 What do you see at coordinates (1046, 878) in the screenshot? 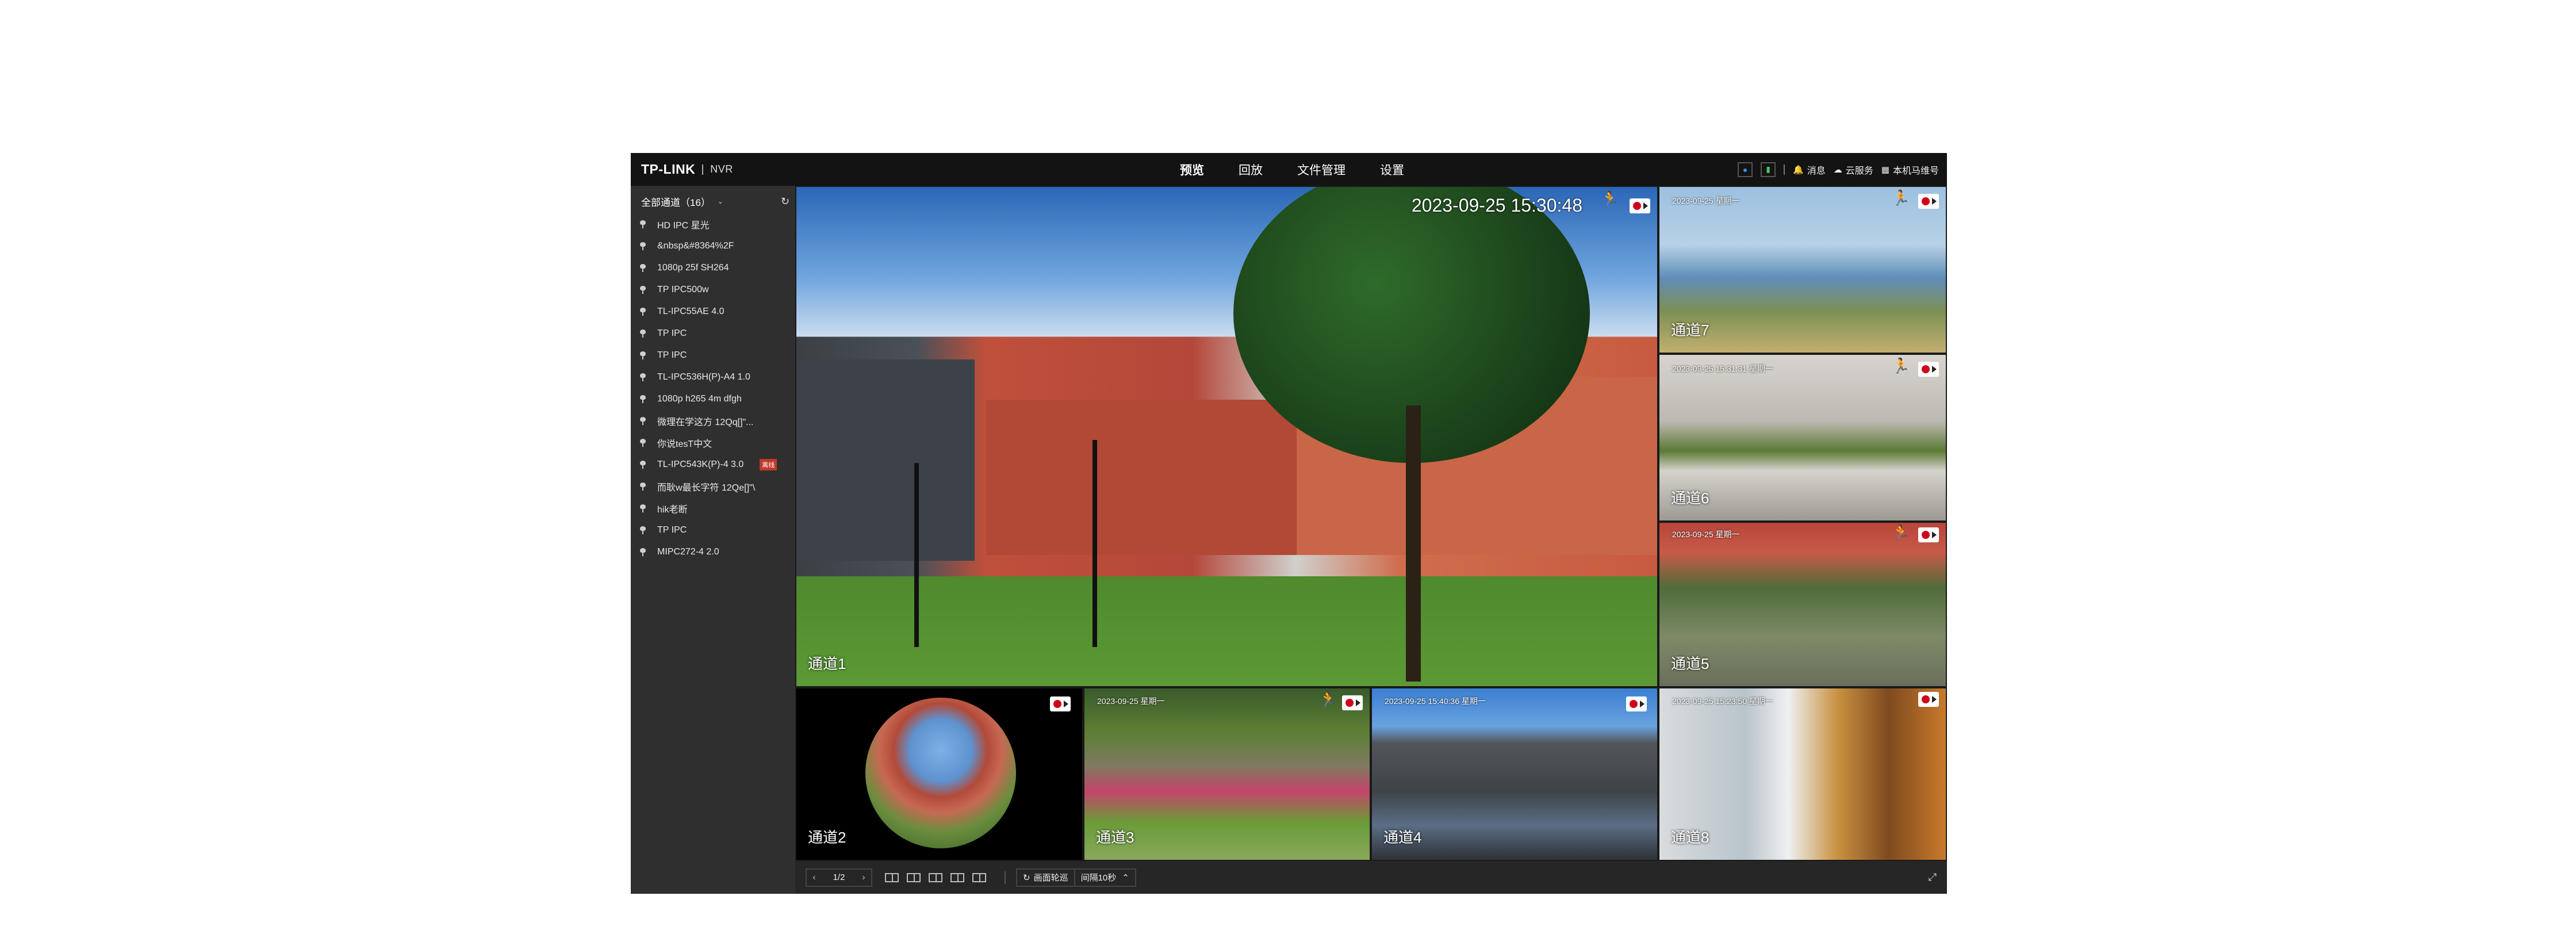
I see `cycle-button: ↻ 画面轮巡` at bounding box center [1046, 878].